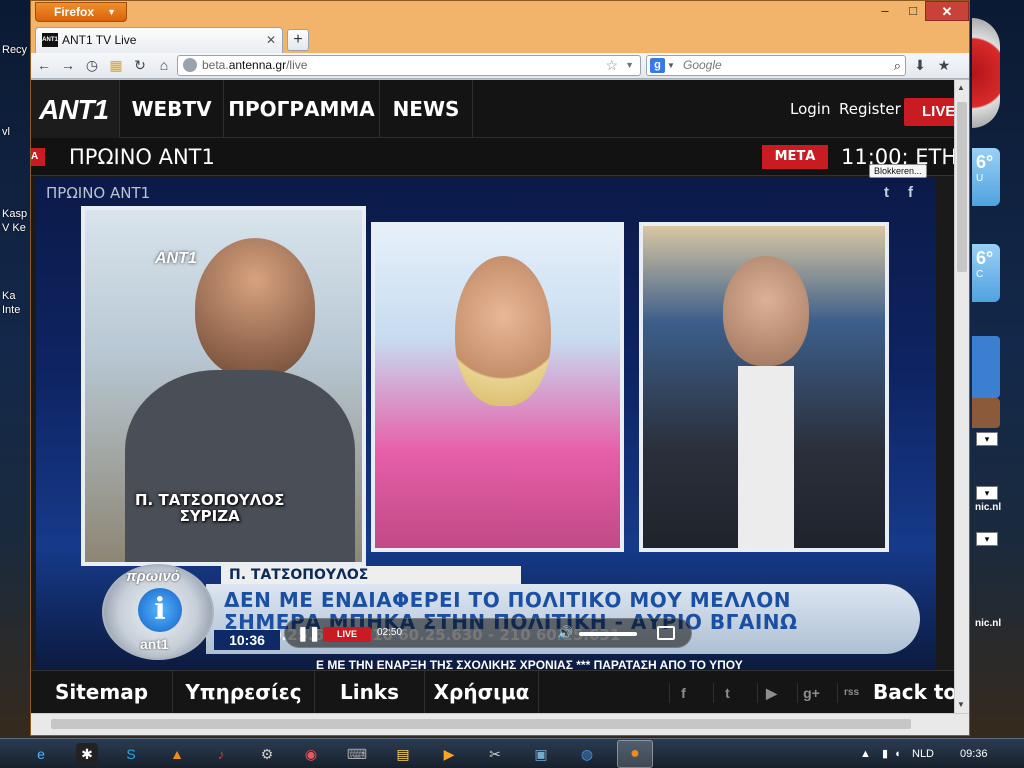 The width and height of the screenshot is (1024, 768). What do you see at coordinates (811, 693) in the screenshot?
I see `google-plus-icon: g+` at bounding box center [811, 693].